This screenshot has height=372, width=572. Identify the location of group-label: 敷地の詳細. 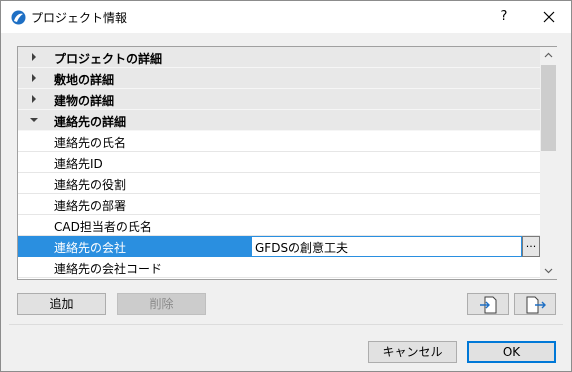
(84, 80).